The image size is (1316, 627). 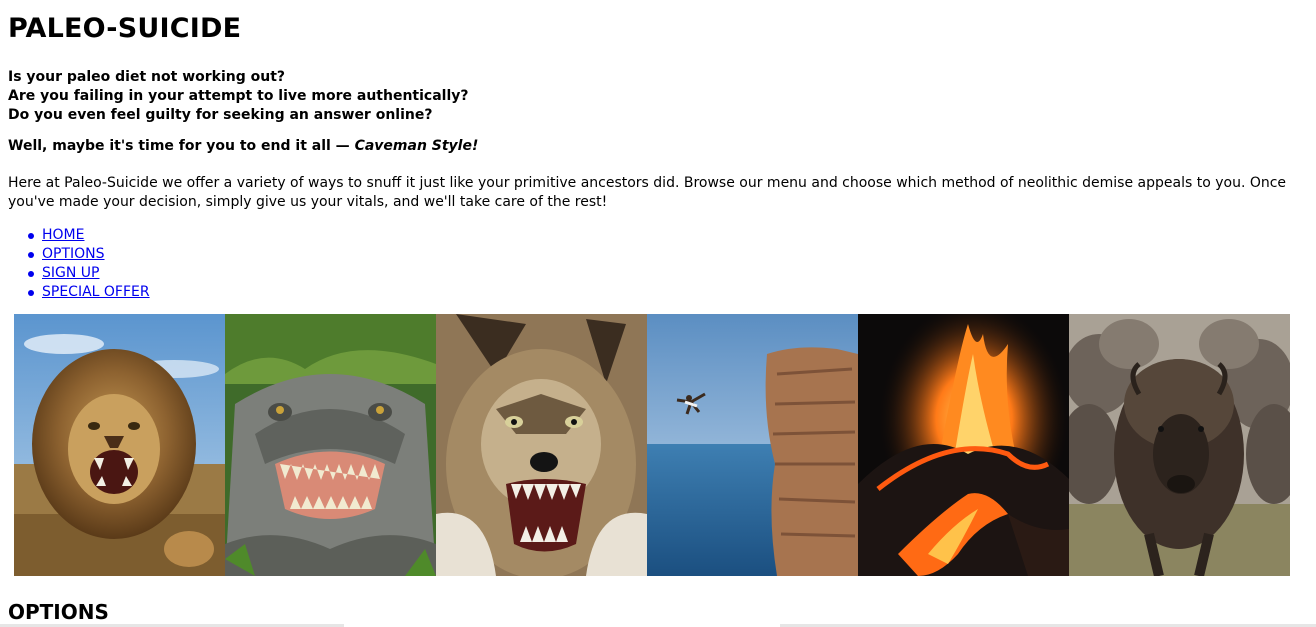 What do you see at coordinates (58, 612) in the screenshot?
I see `options-heading: OPTIONS` at bounding box center [58, 612].